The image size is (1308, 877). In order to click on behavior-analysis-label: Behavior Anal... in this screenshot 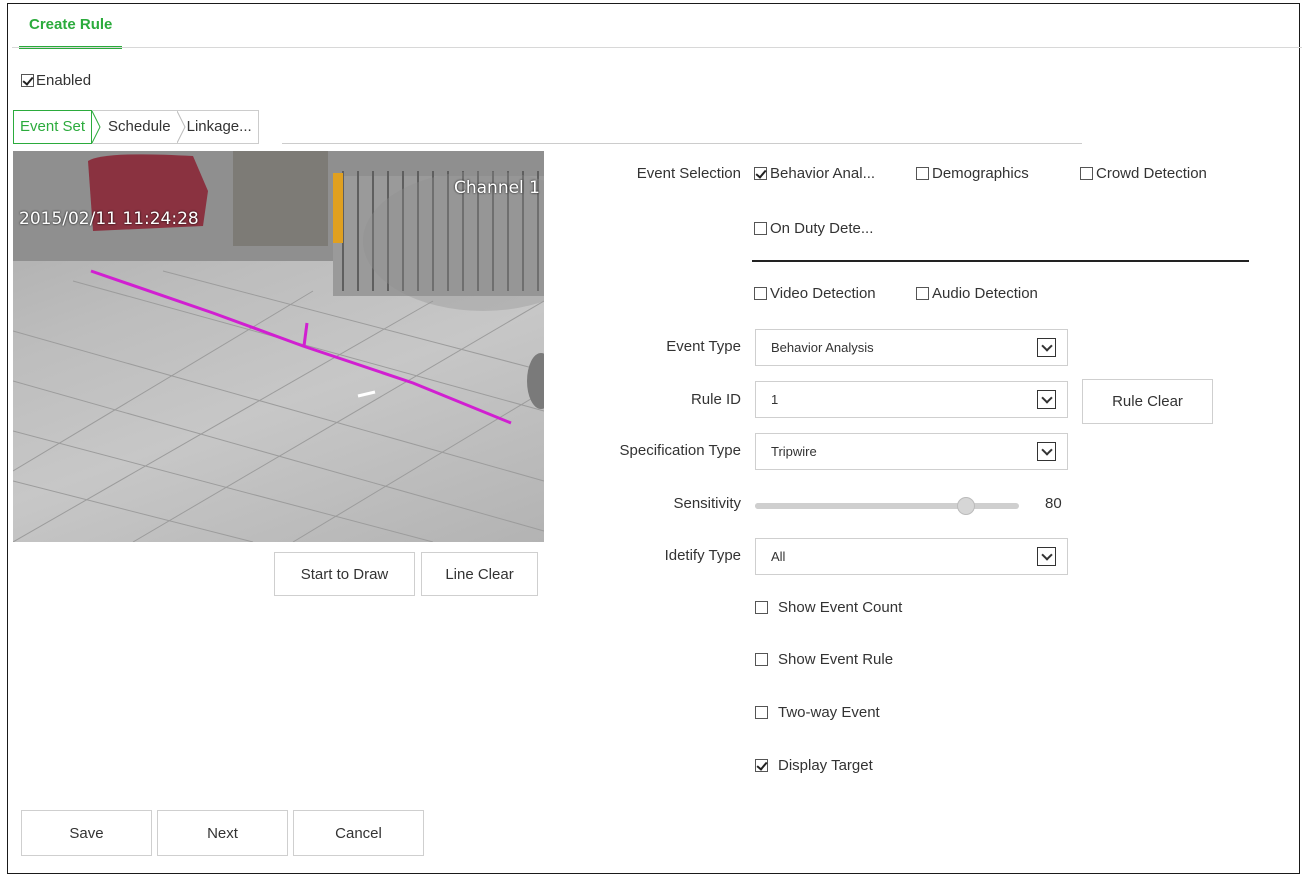, I will do `click(823, 173)`.